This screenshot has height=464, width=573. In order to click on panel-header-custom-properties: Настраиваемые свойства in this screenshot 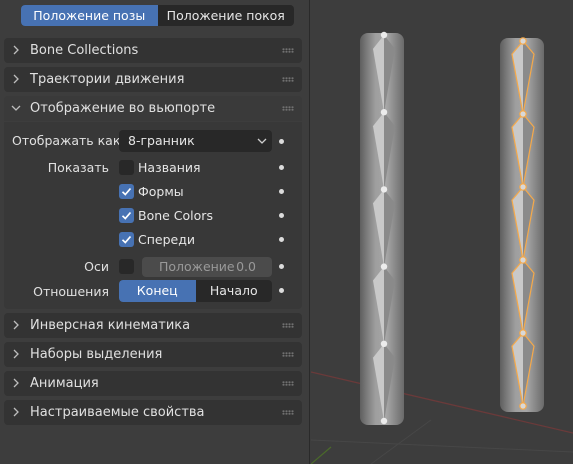, I will do `click(153, 412)`.